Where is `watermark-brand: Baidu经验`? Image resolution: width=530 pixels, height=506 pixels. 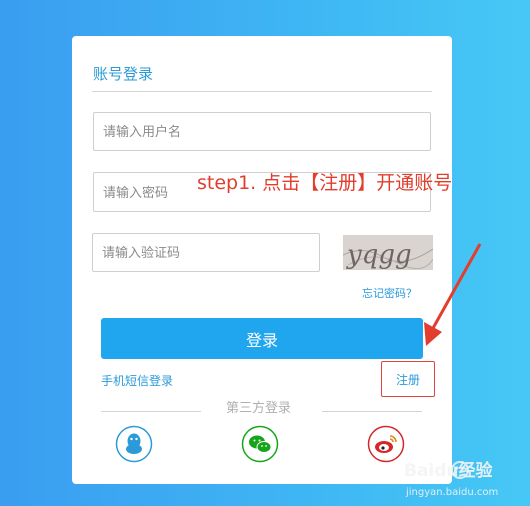 watermark-brand: Baidu经验 is located at coordinates (449, 470).